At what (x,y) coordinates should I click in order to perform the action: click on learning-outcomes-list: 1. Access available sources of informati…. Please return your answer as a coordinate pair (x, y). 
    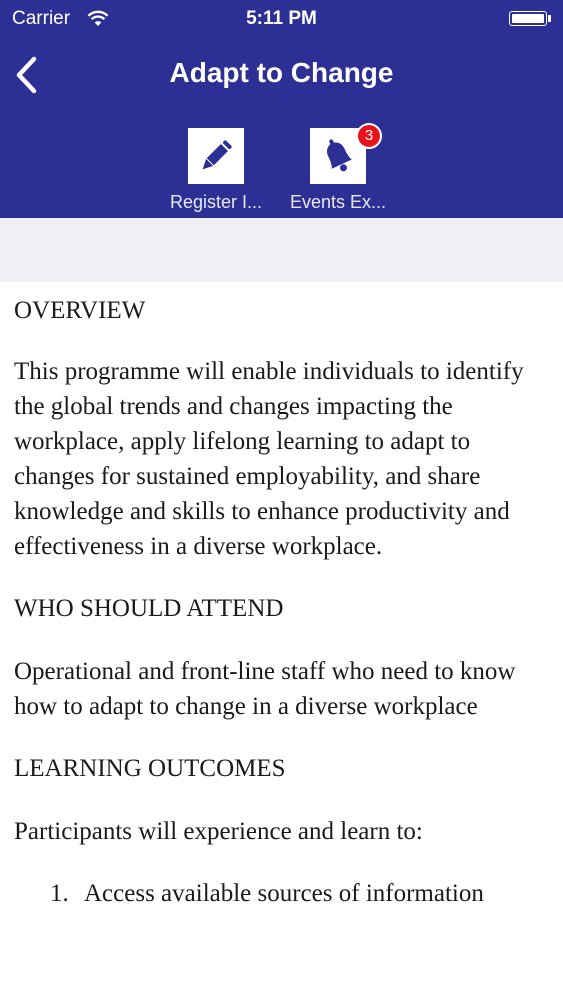
    Looking at the image, I should click on (281, 893).